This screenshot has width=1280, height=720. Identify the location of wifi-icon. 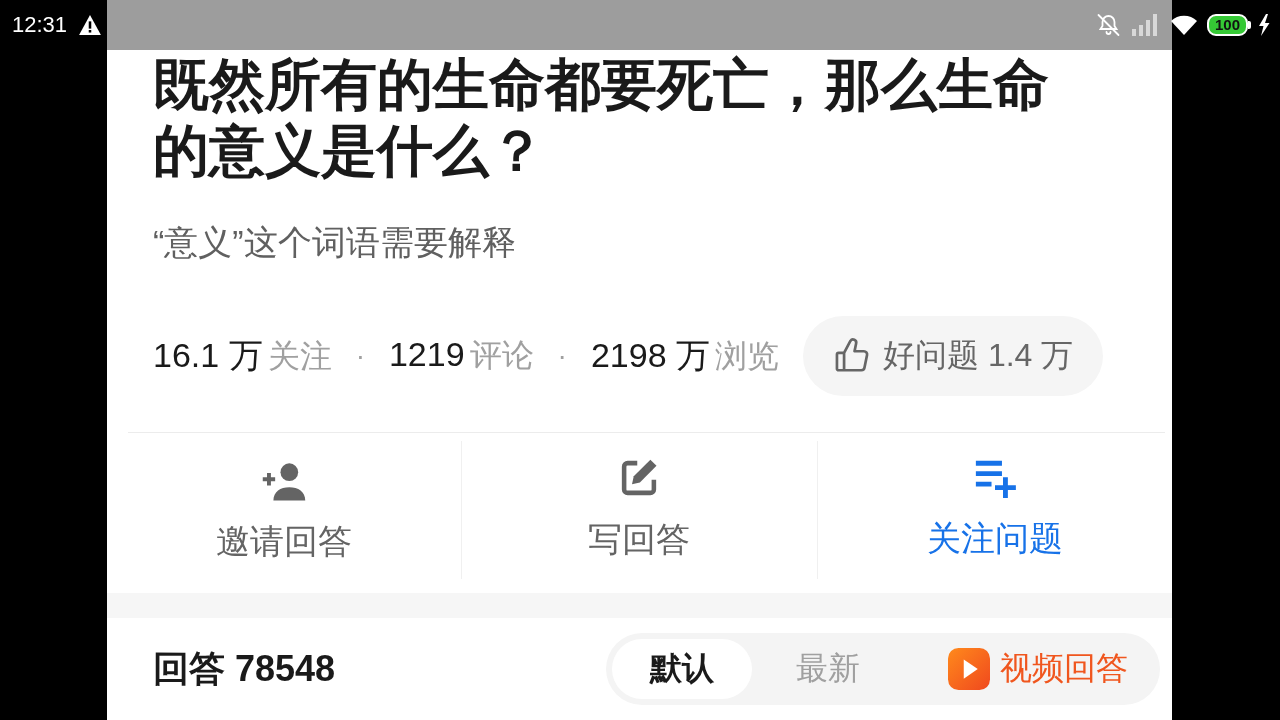
(1183, 25).